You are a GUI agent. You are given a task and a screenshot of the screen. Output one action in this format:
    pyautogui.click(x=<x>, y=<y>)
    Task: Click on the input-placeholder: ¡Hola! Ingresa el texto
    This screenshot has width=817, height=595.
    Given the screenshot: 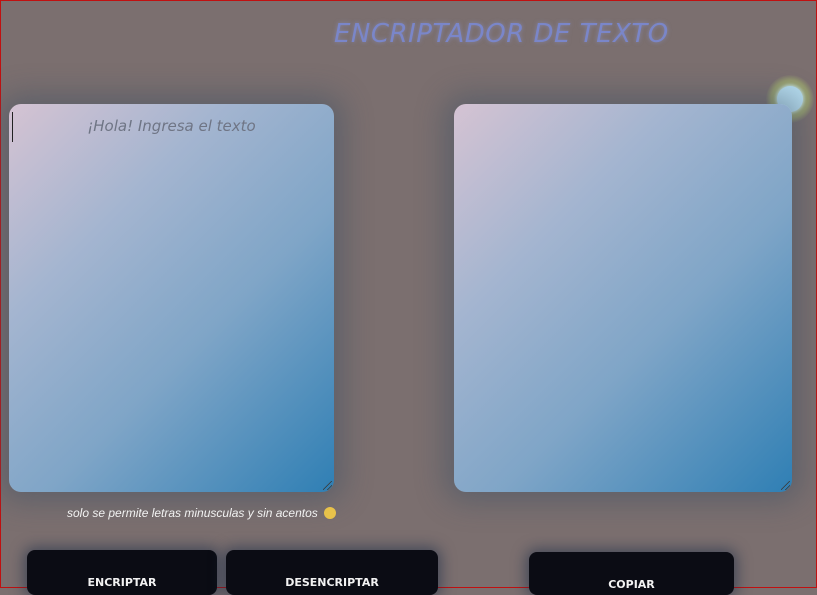 What is the action you would take?
    pyautogui.click(x=171, y=126)
    